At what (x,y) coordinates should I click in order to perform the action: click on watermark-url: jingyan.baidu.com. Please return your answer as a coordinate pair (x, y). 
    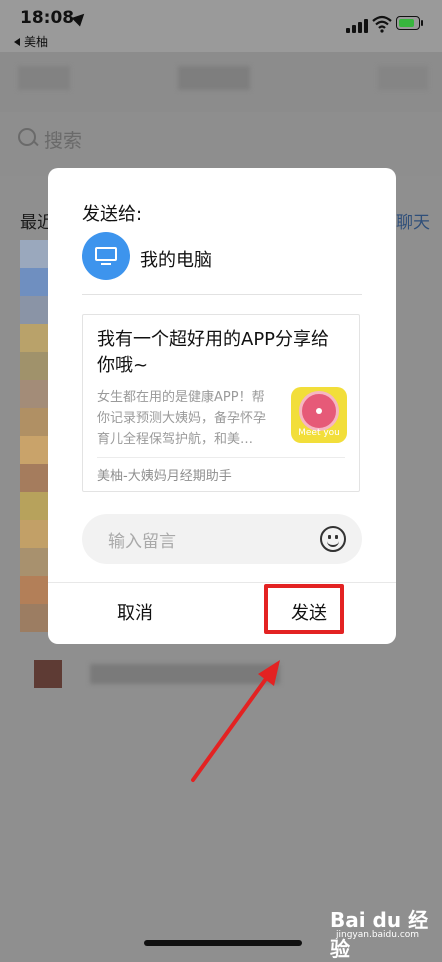
    Looking at the image, I should click on (378, 935).